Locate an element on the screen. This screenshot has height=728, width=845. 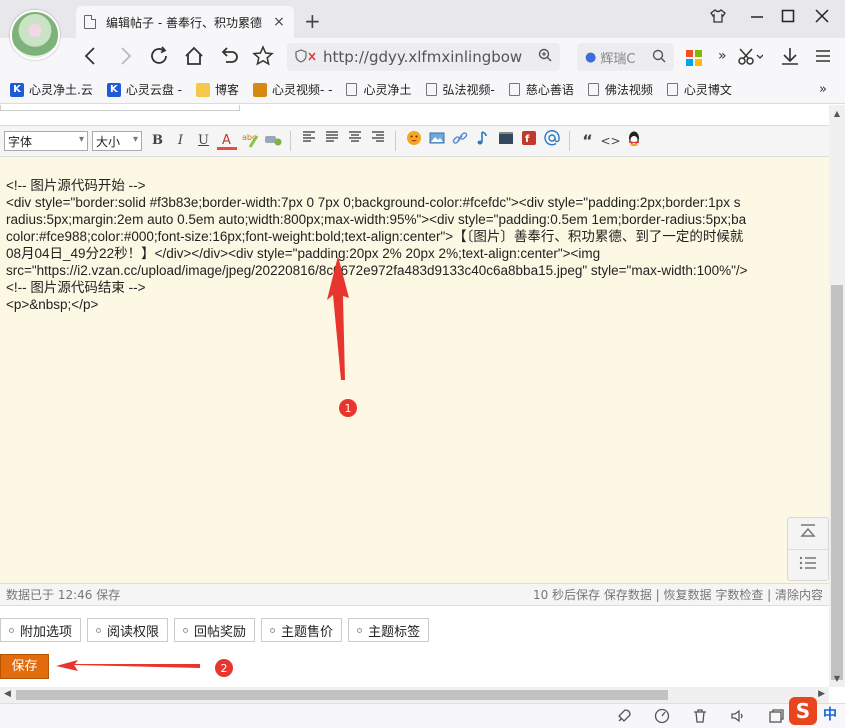
bookmark-item: K 心灵净土.云 is located at coordinates (51, 89).